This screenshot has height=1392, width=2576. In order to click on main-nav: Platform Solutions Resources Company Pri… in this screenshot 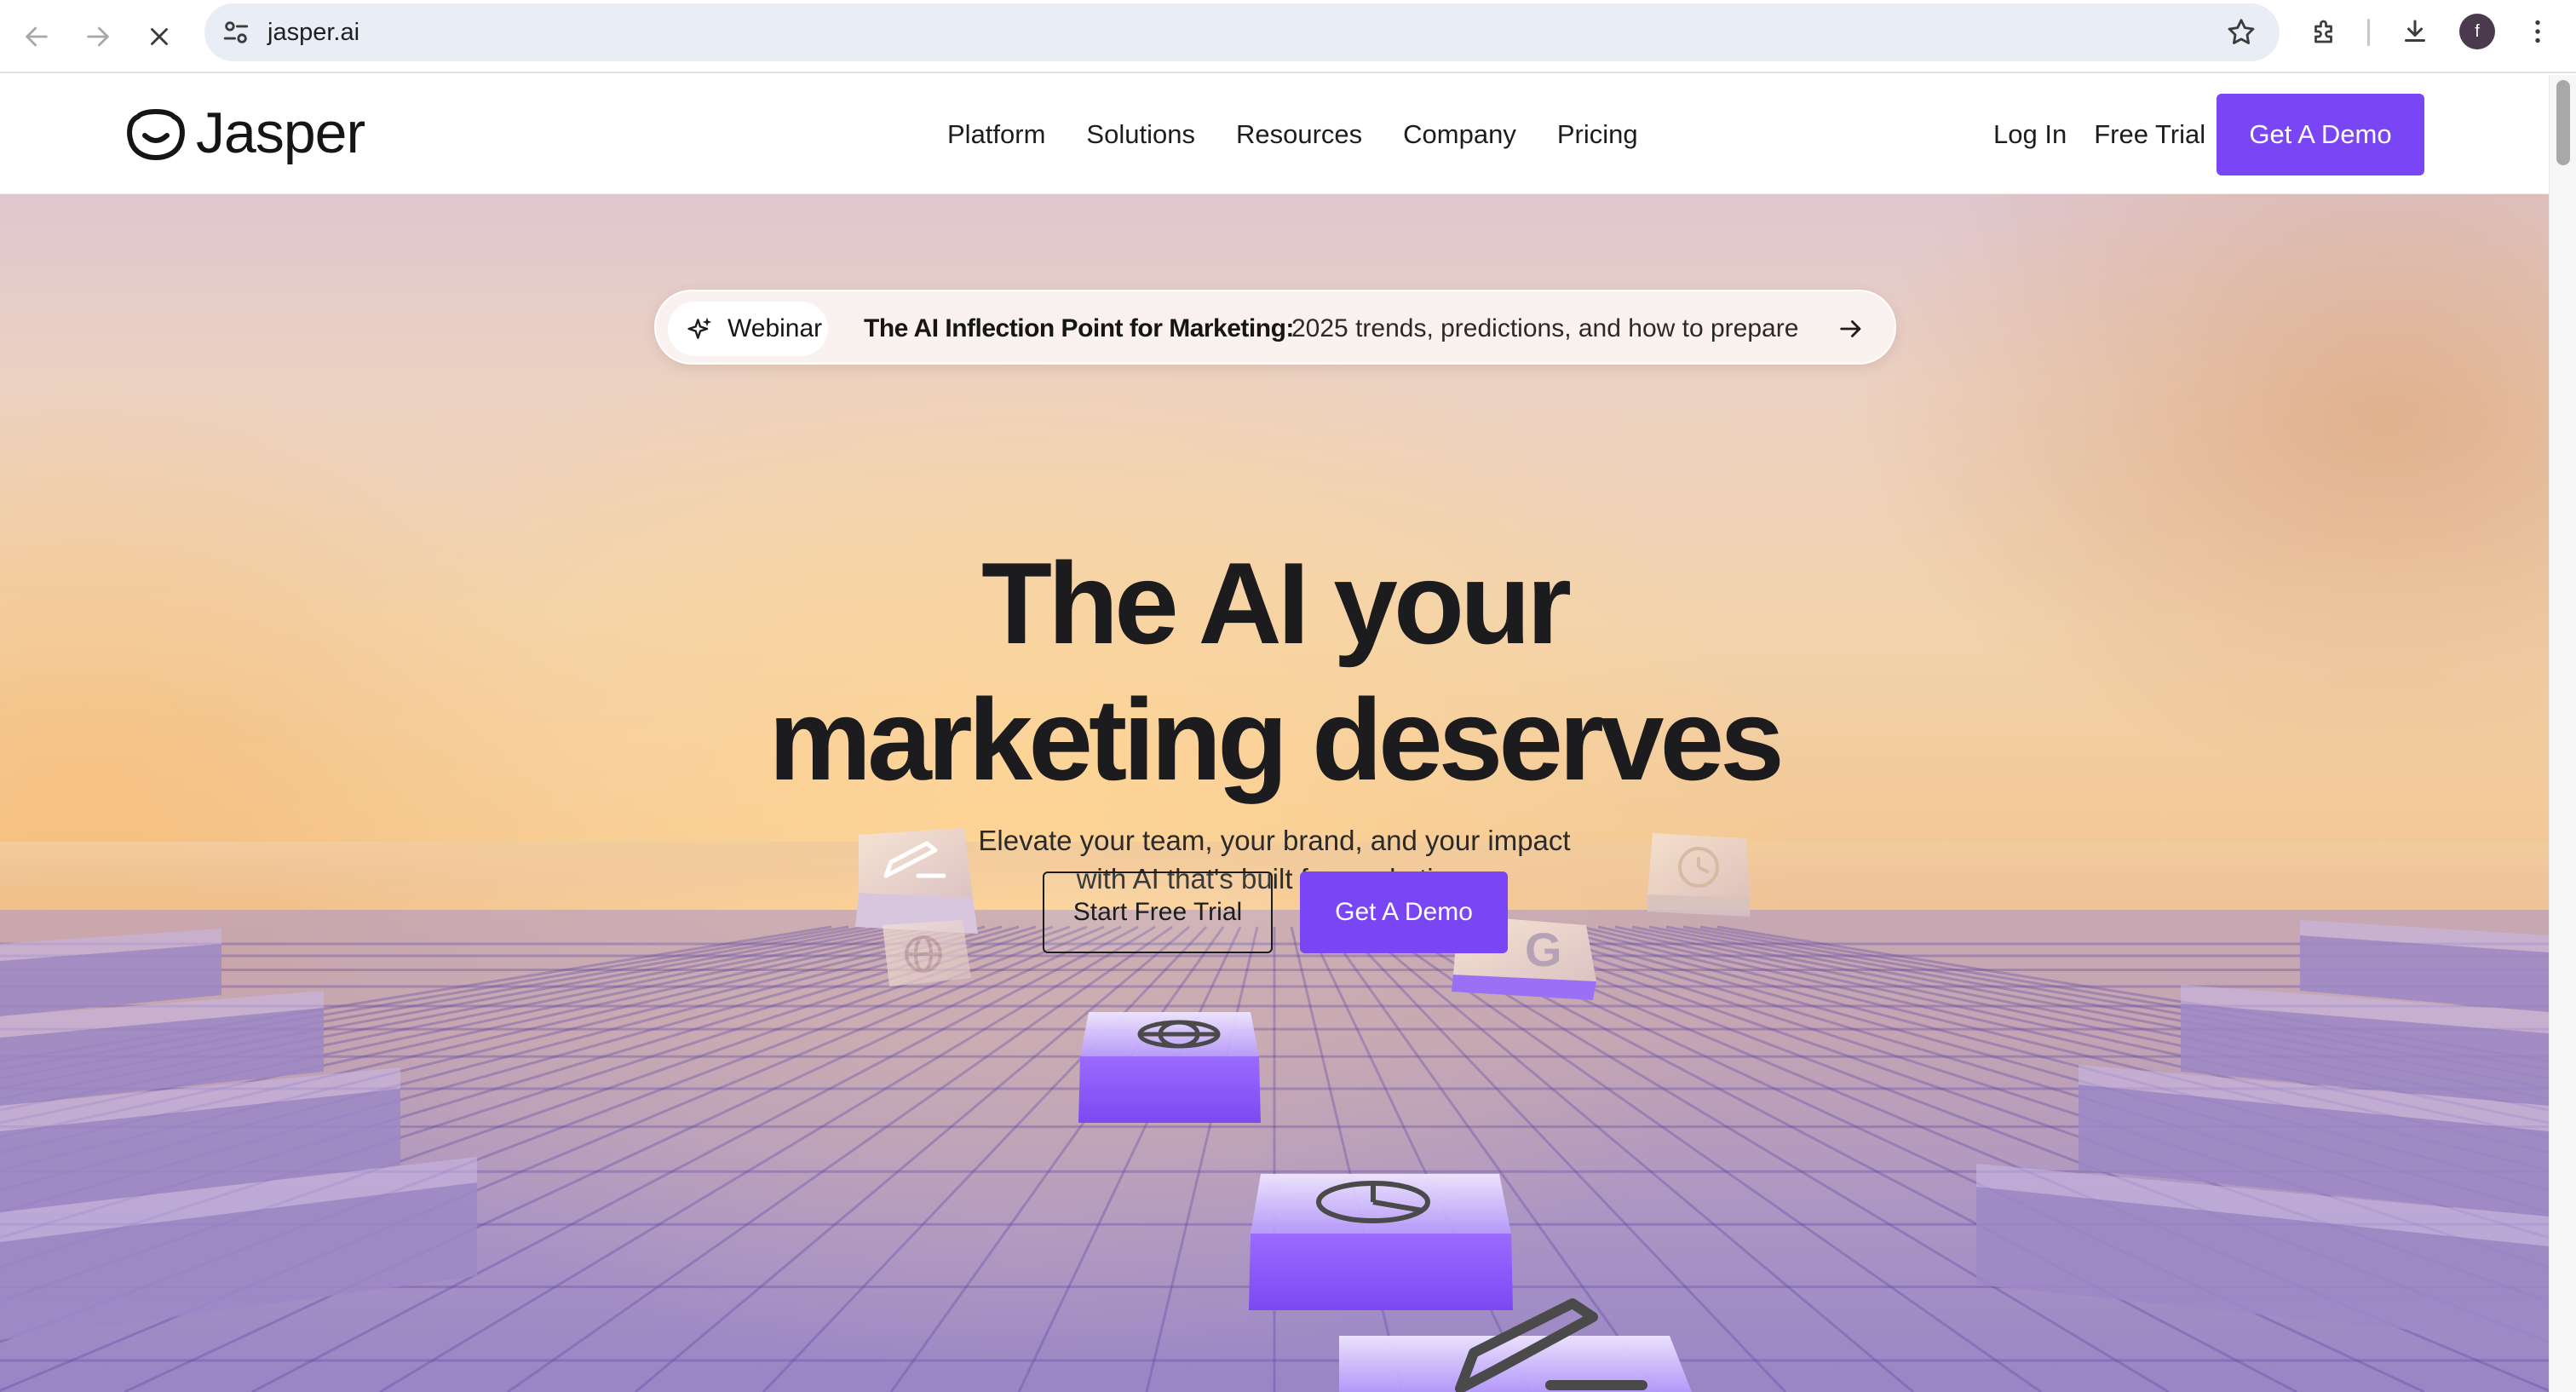, I will do `click(1313, 134)`.